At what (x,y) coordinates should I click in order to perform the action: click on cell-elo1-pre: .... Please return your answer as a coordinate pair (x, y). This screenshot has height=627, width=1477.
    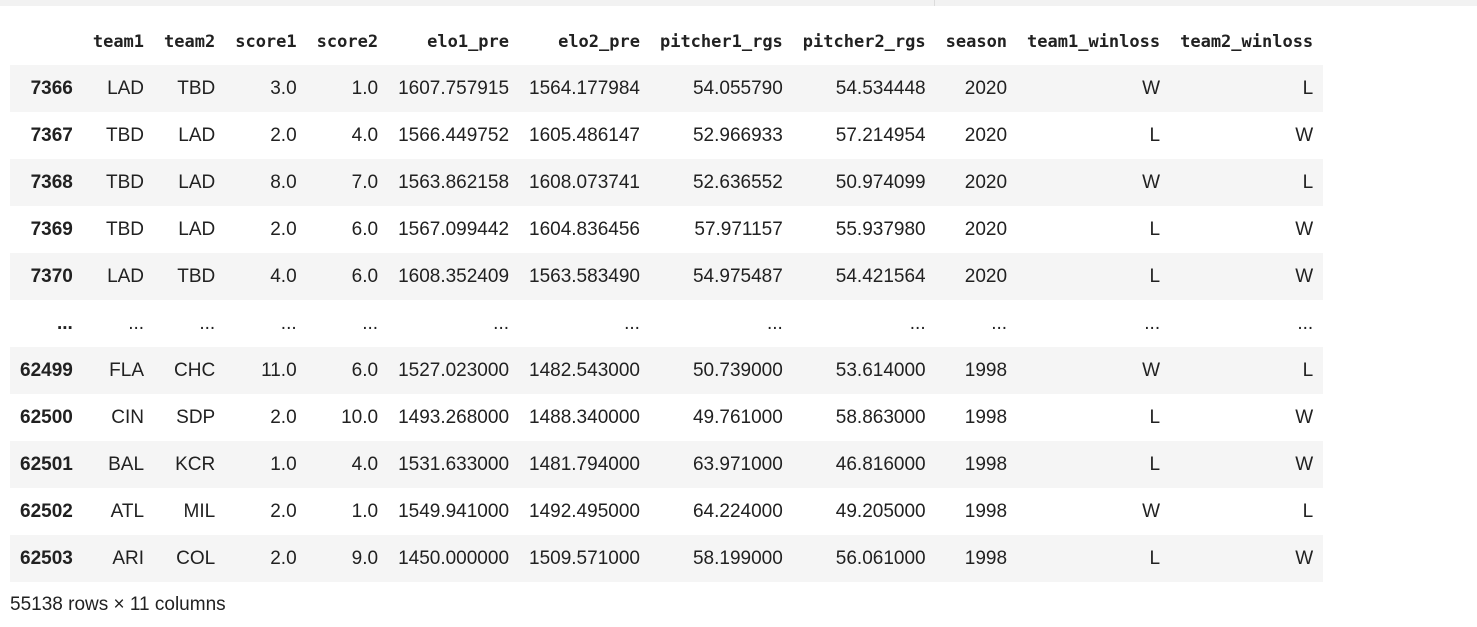
    Looking at the image, I should click on (501, 323).